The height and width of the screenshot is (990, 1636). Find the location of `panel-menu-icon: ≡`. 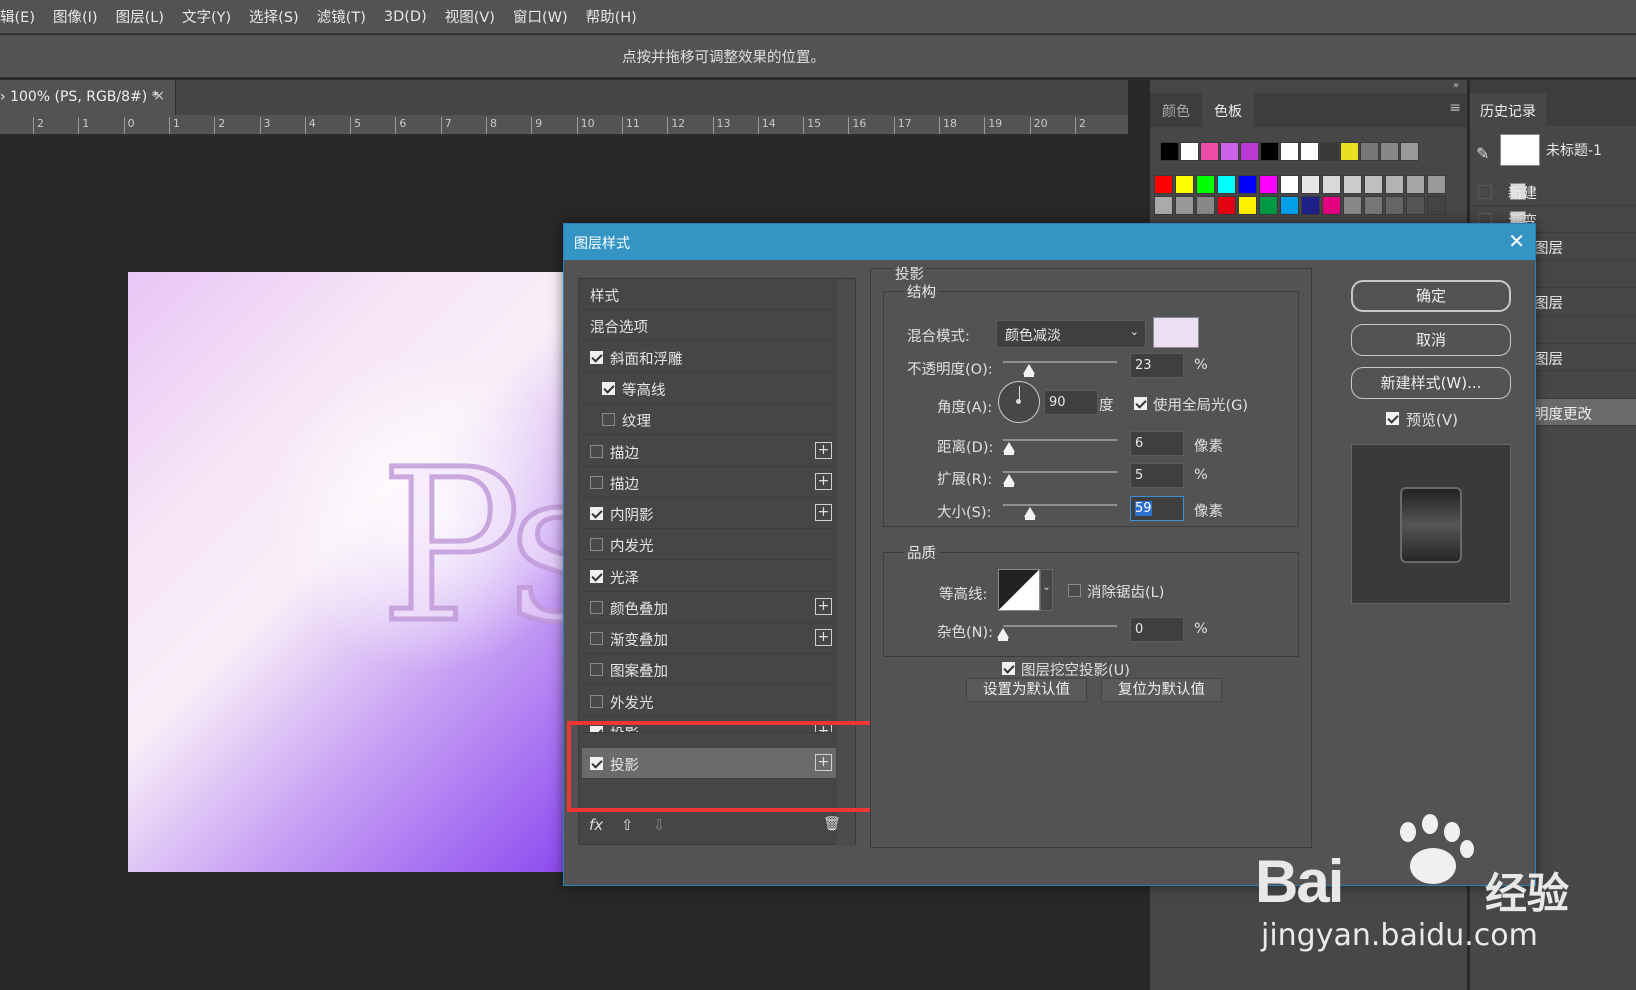

panel-menu-icon: ≡ is located at coordinates (1455, 108).